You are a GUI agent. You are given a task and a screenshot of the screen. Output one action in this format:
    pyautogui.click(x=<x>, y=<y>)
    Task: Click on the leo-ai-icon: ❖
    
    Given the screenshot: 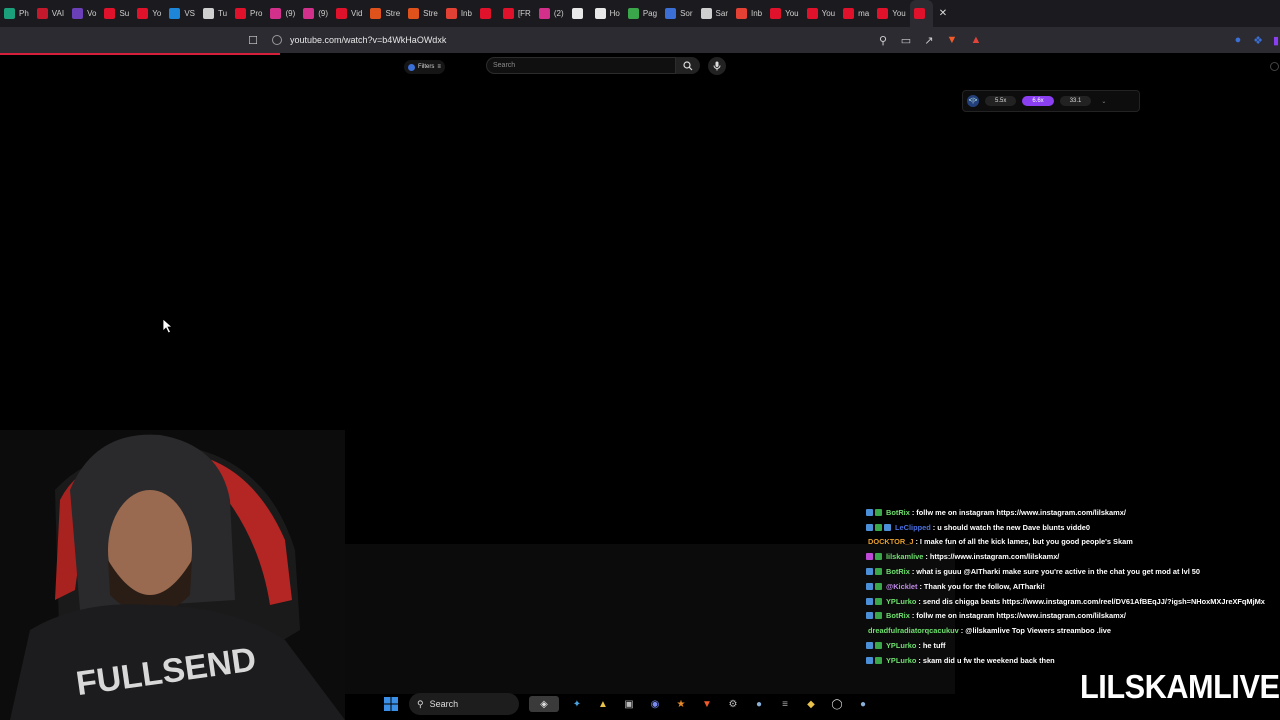 What is the action you would take?
    pyautogui.click(x=1258, y=40)
    